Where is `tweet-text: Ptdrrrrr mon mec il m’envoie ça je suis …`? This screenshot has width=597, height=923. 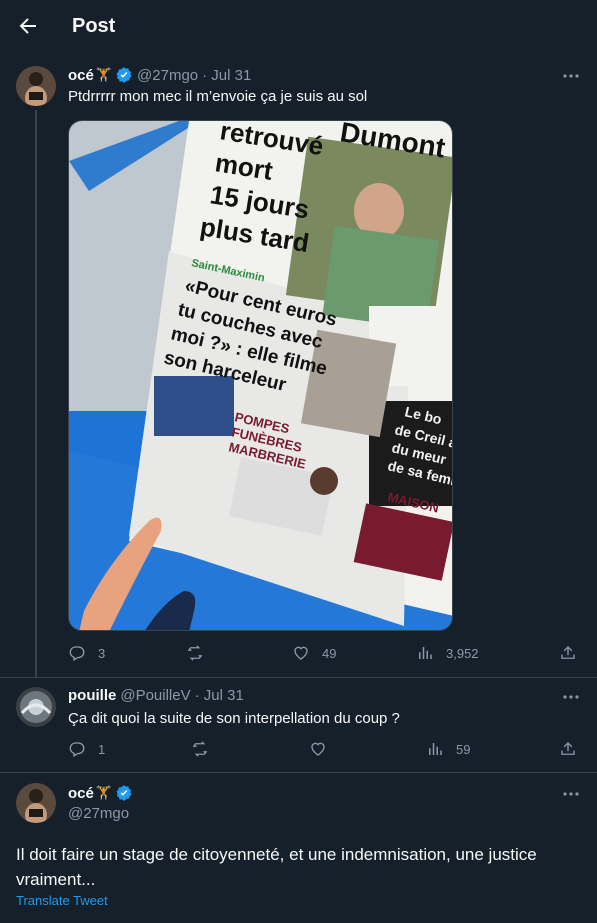
tweet-text: Ptdrrrrr mon mec il m’envoie ça je suis … is located at coordinates (218, 96).